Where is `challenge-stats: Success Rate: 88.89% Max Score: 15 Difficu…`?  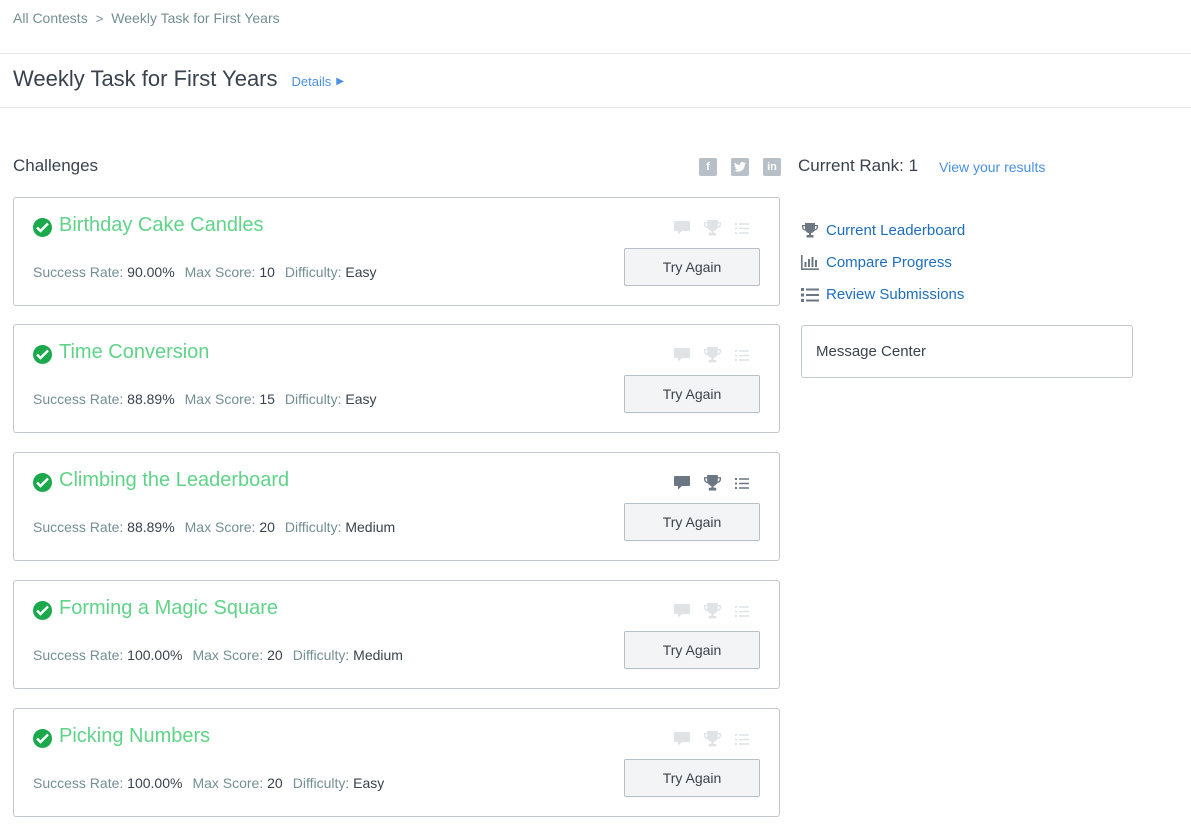 challenge-stats: Success Rate: 88.89% Max Score: 15 Difficu… is located at coordinates (209, 399).